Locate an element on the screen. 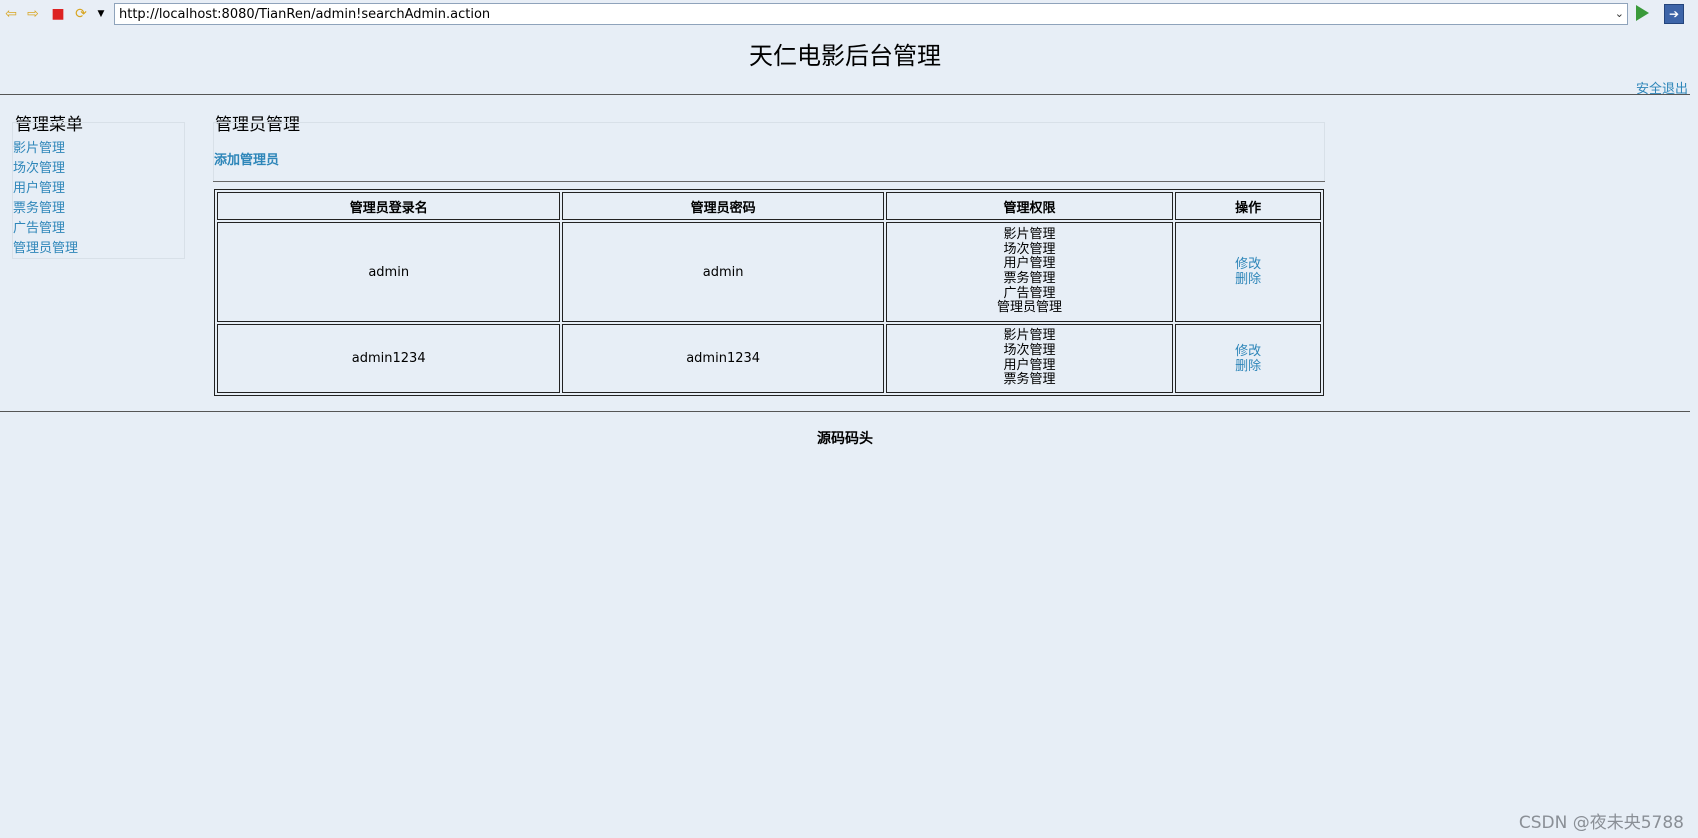 The width and height of the screenshot is (1698, 838). dropdown-icon: ▼ is located at coordinates (101, 14).